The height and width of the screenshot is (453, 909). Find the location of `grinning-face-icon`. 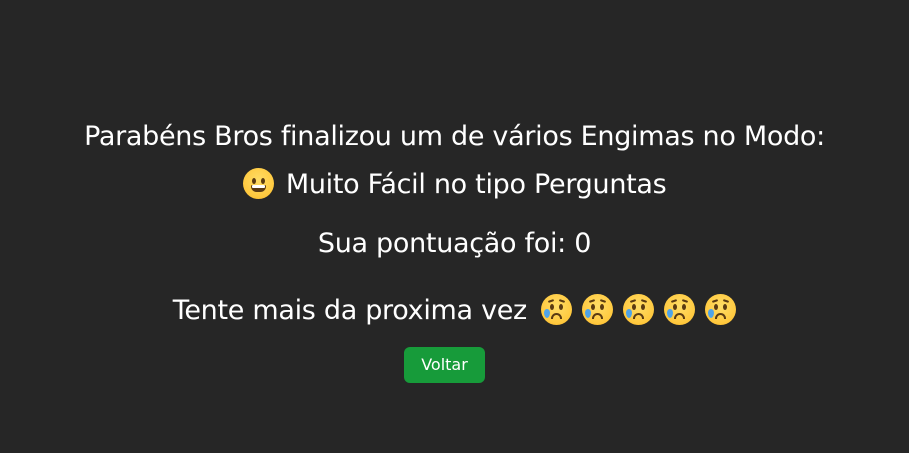

grinning-face-icon is located at coordinates (258, 183).